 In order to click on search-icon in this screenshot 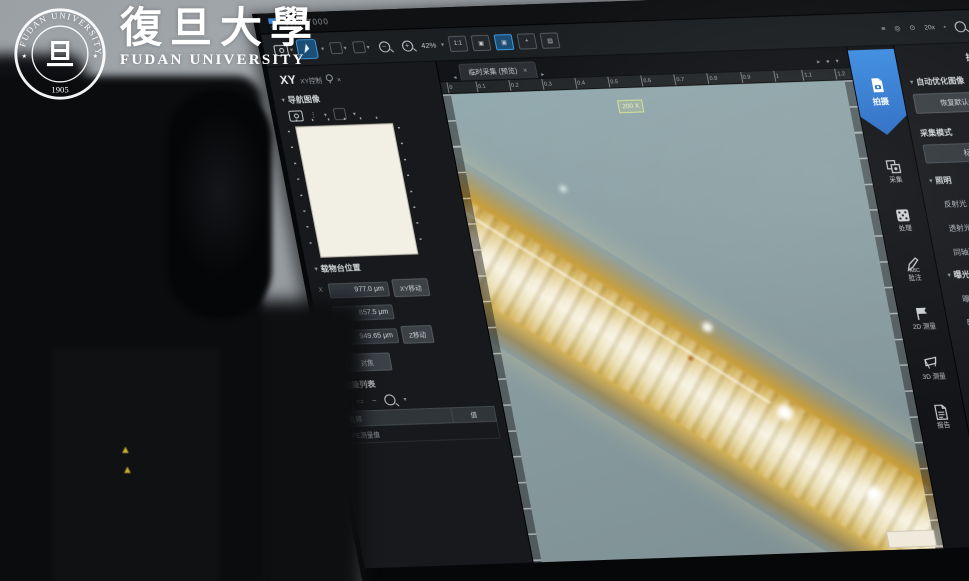, I will do `click(390, 400)`.